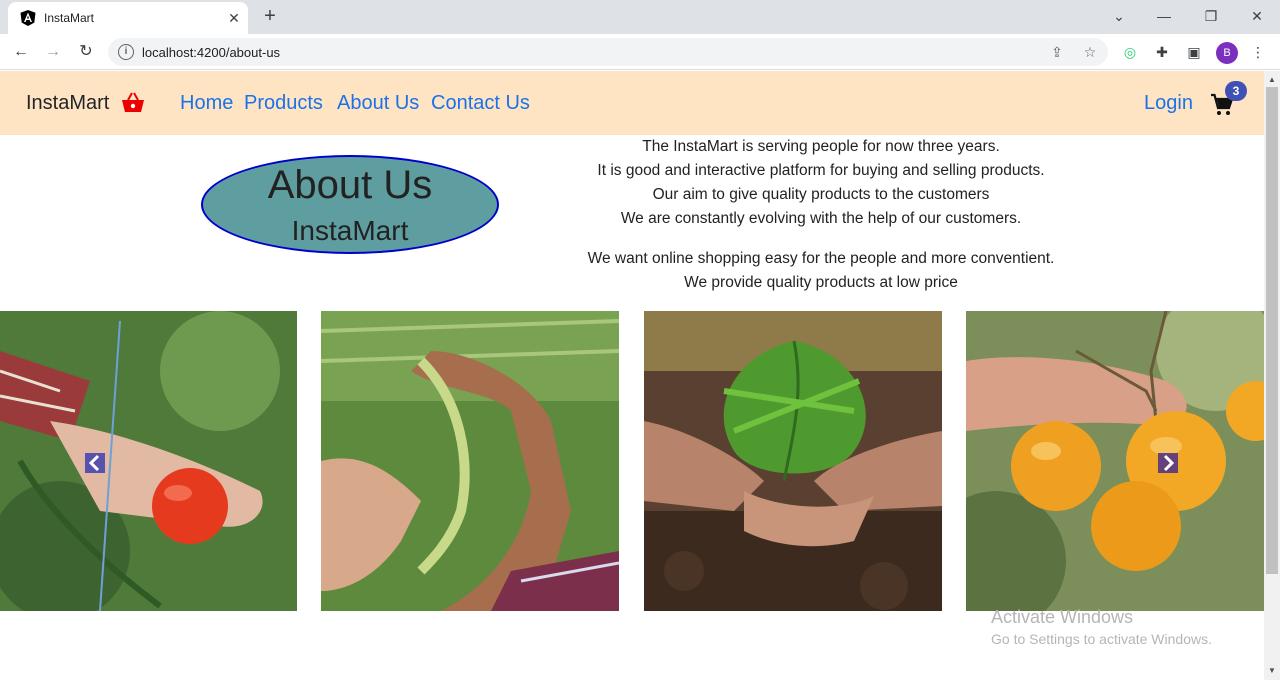 This screenshot has width=1280, height=680. What do you see at coordinates (1168, 463) in the screenshot?
I see `carousel-next-icon` at bounding box center [1168, 463].